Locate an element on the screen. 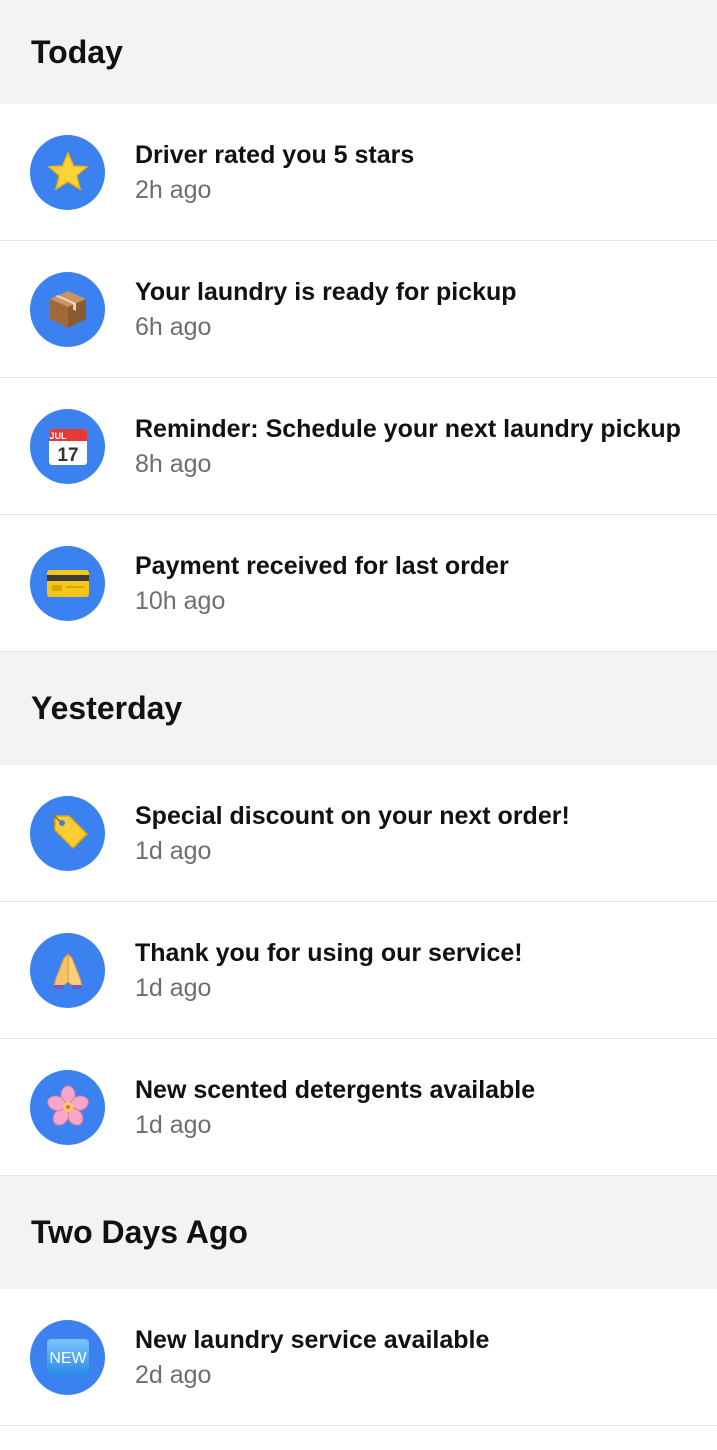  notification-time: 8h ago is located at coordinates (173, 463).